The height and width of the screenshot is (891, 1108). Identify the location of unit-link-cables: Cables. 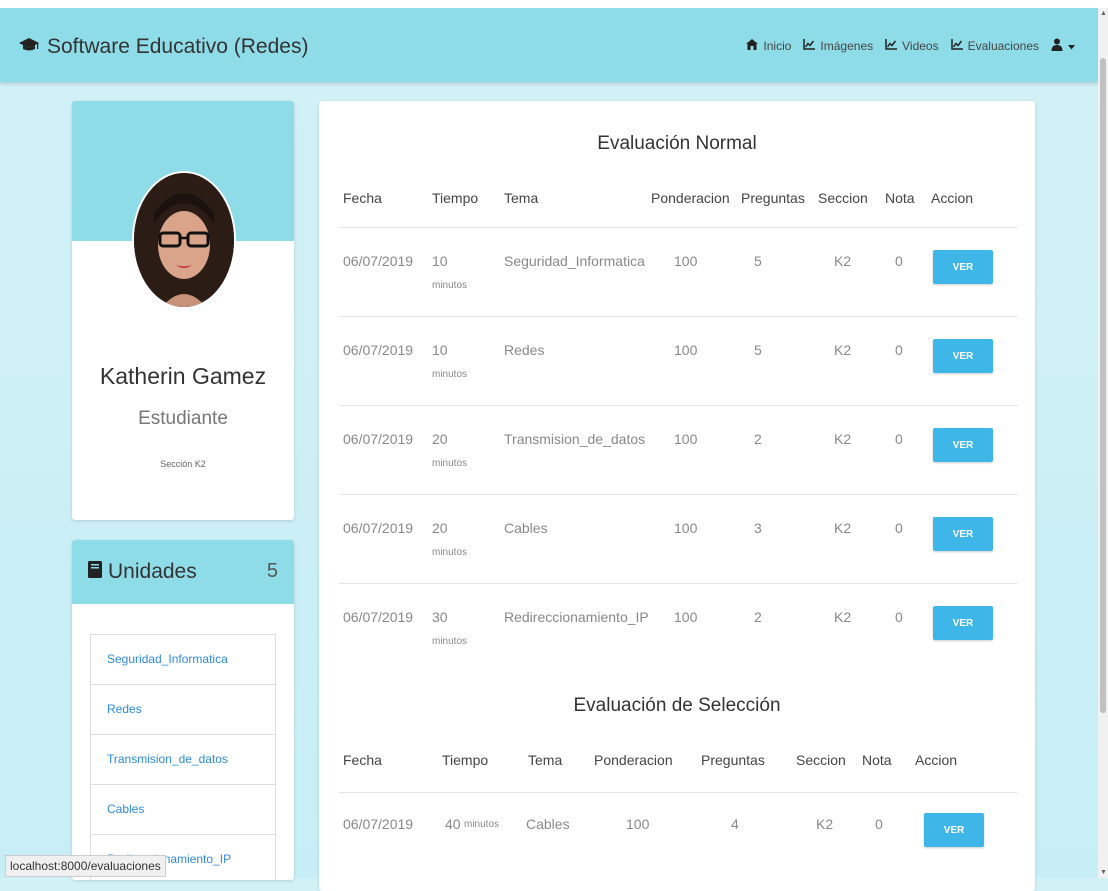
(183, 810).